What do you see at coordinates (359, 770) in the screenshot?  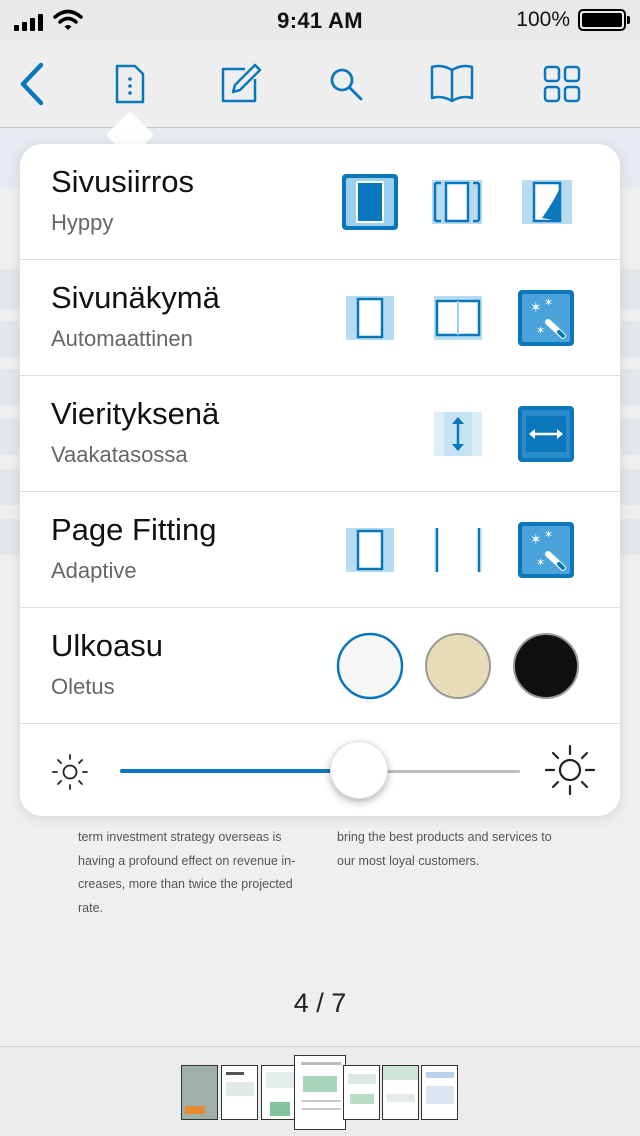 I see `brightness-slider-thumb` at bounding box center [359, 770].